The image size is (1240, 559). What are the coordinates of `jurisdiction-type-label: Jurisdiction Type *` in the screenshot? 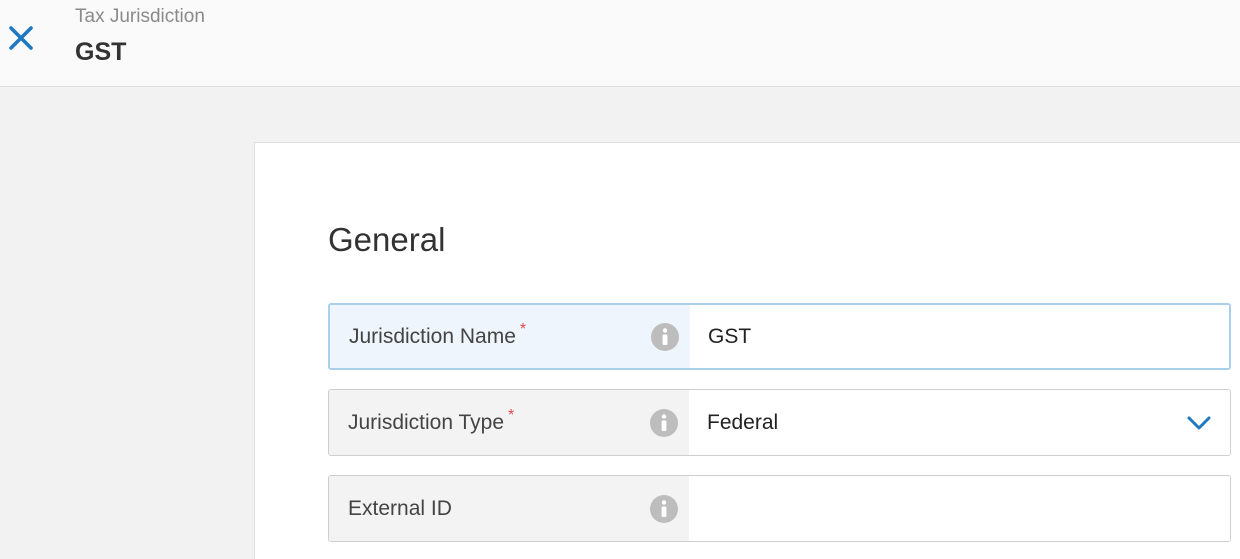 It's located at (431, 421).